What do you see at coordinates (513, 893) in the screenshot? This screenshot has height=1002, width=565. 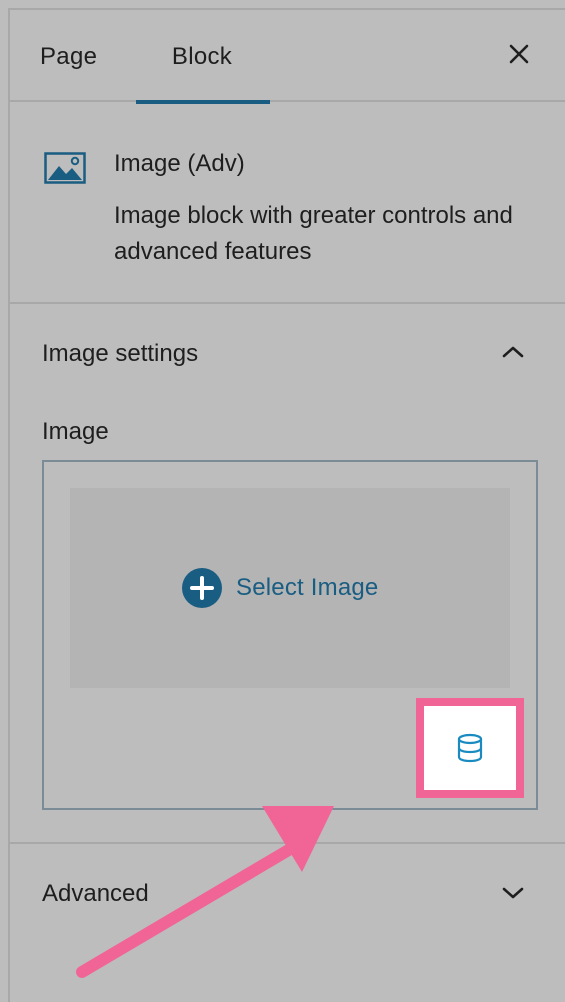 I see `chevron-down-icon` at bounding box center [513, 893].